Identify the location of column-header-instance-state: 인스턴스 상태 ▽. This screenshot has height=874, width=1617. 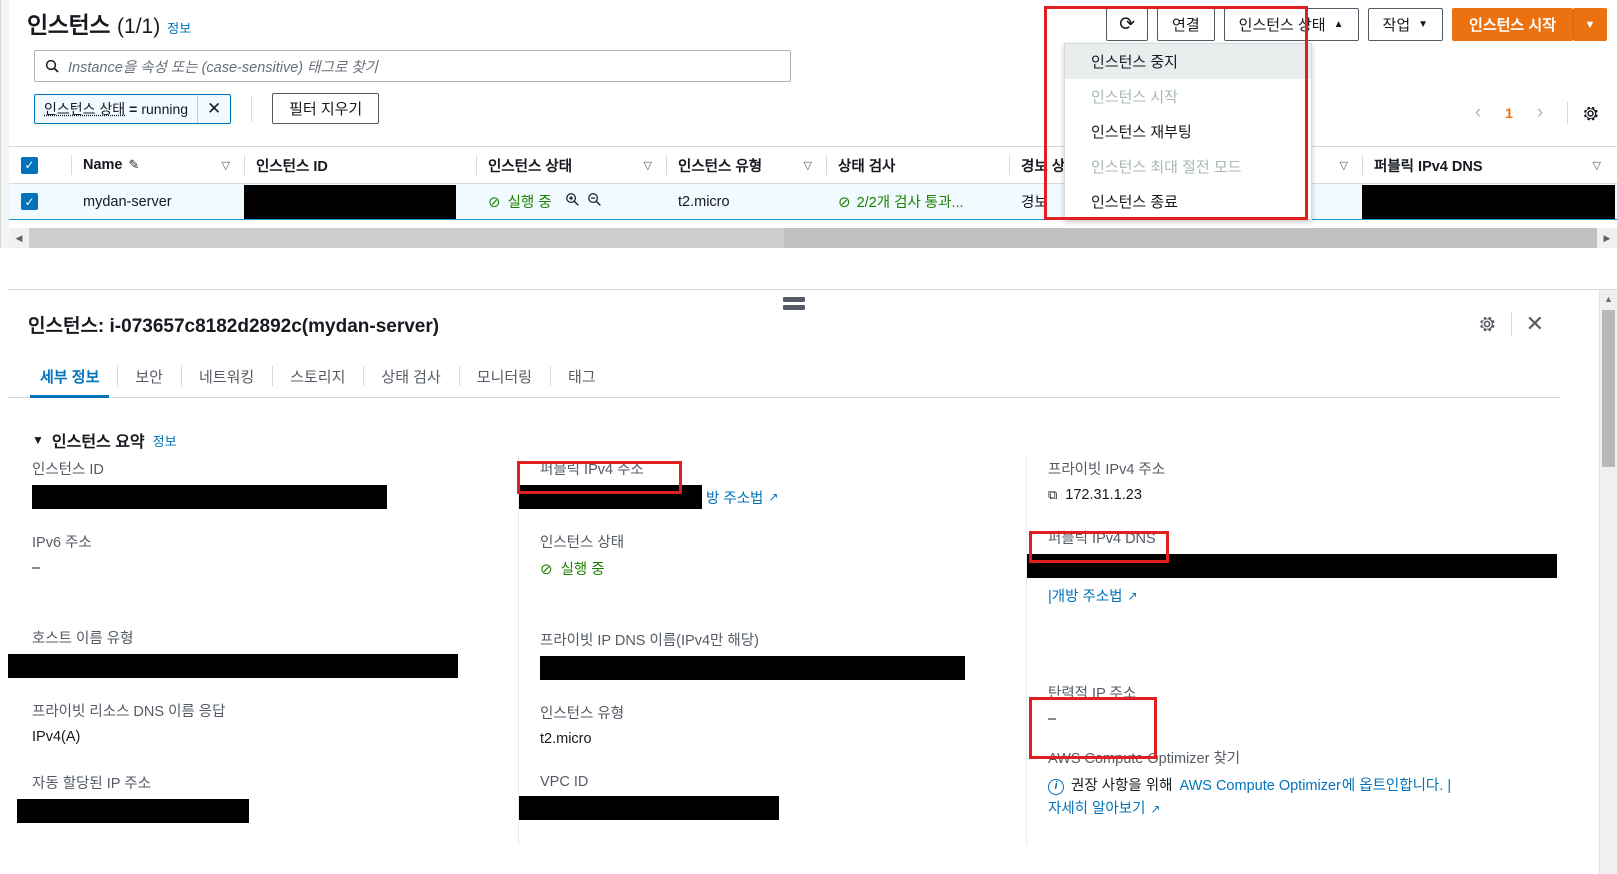
(571, 165).